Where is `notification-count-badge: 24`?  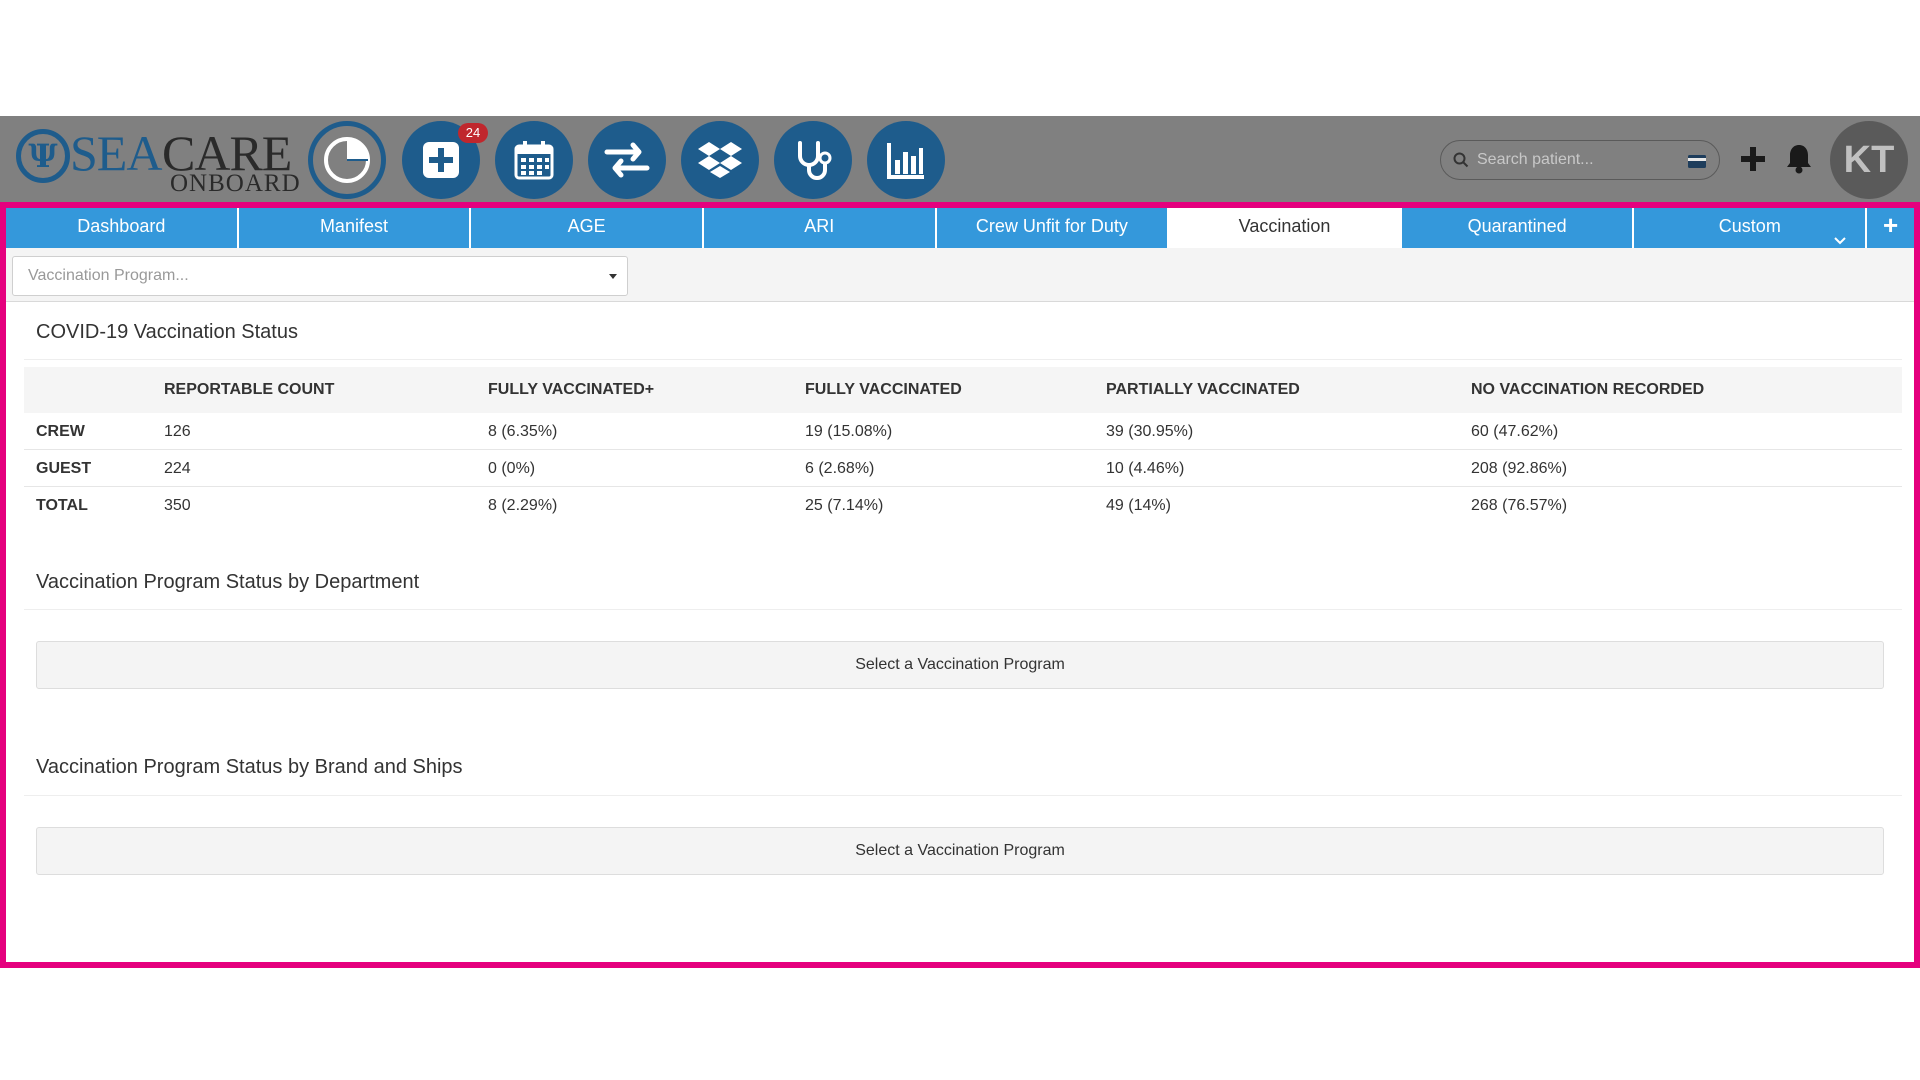
notification-count-badge: 24 is located at coordinates (473, 133).